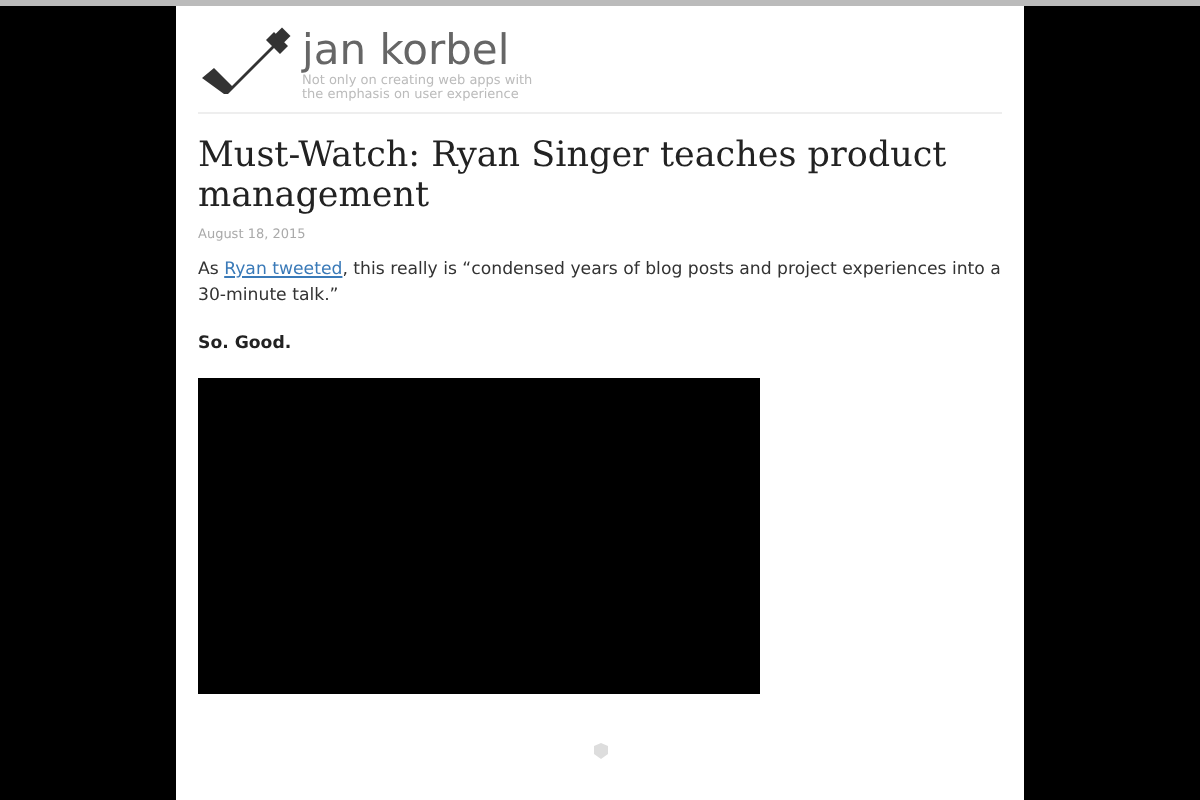  What do you see at coordinates (600, 284) in the screenshot?
I see `post-paragraph: As Ryan tweeted, this really is “condensed years of blog posts and project experiences into a 30-minute talk.”` at bounding box center [600, 284].